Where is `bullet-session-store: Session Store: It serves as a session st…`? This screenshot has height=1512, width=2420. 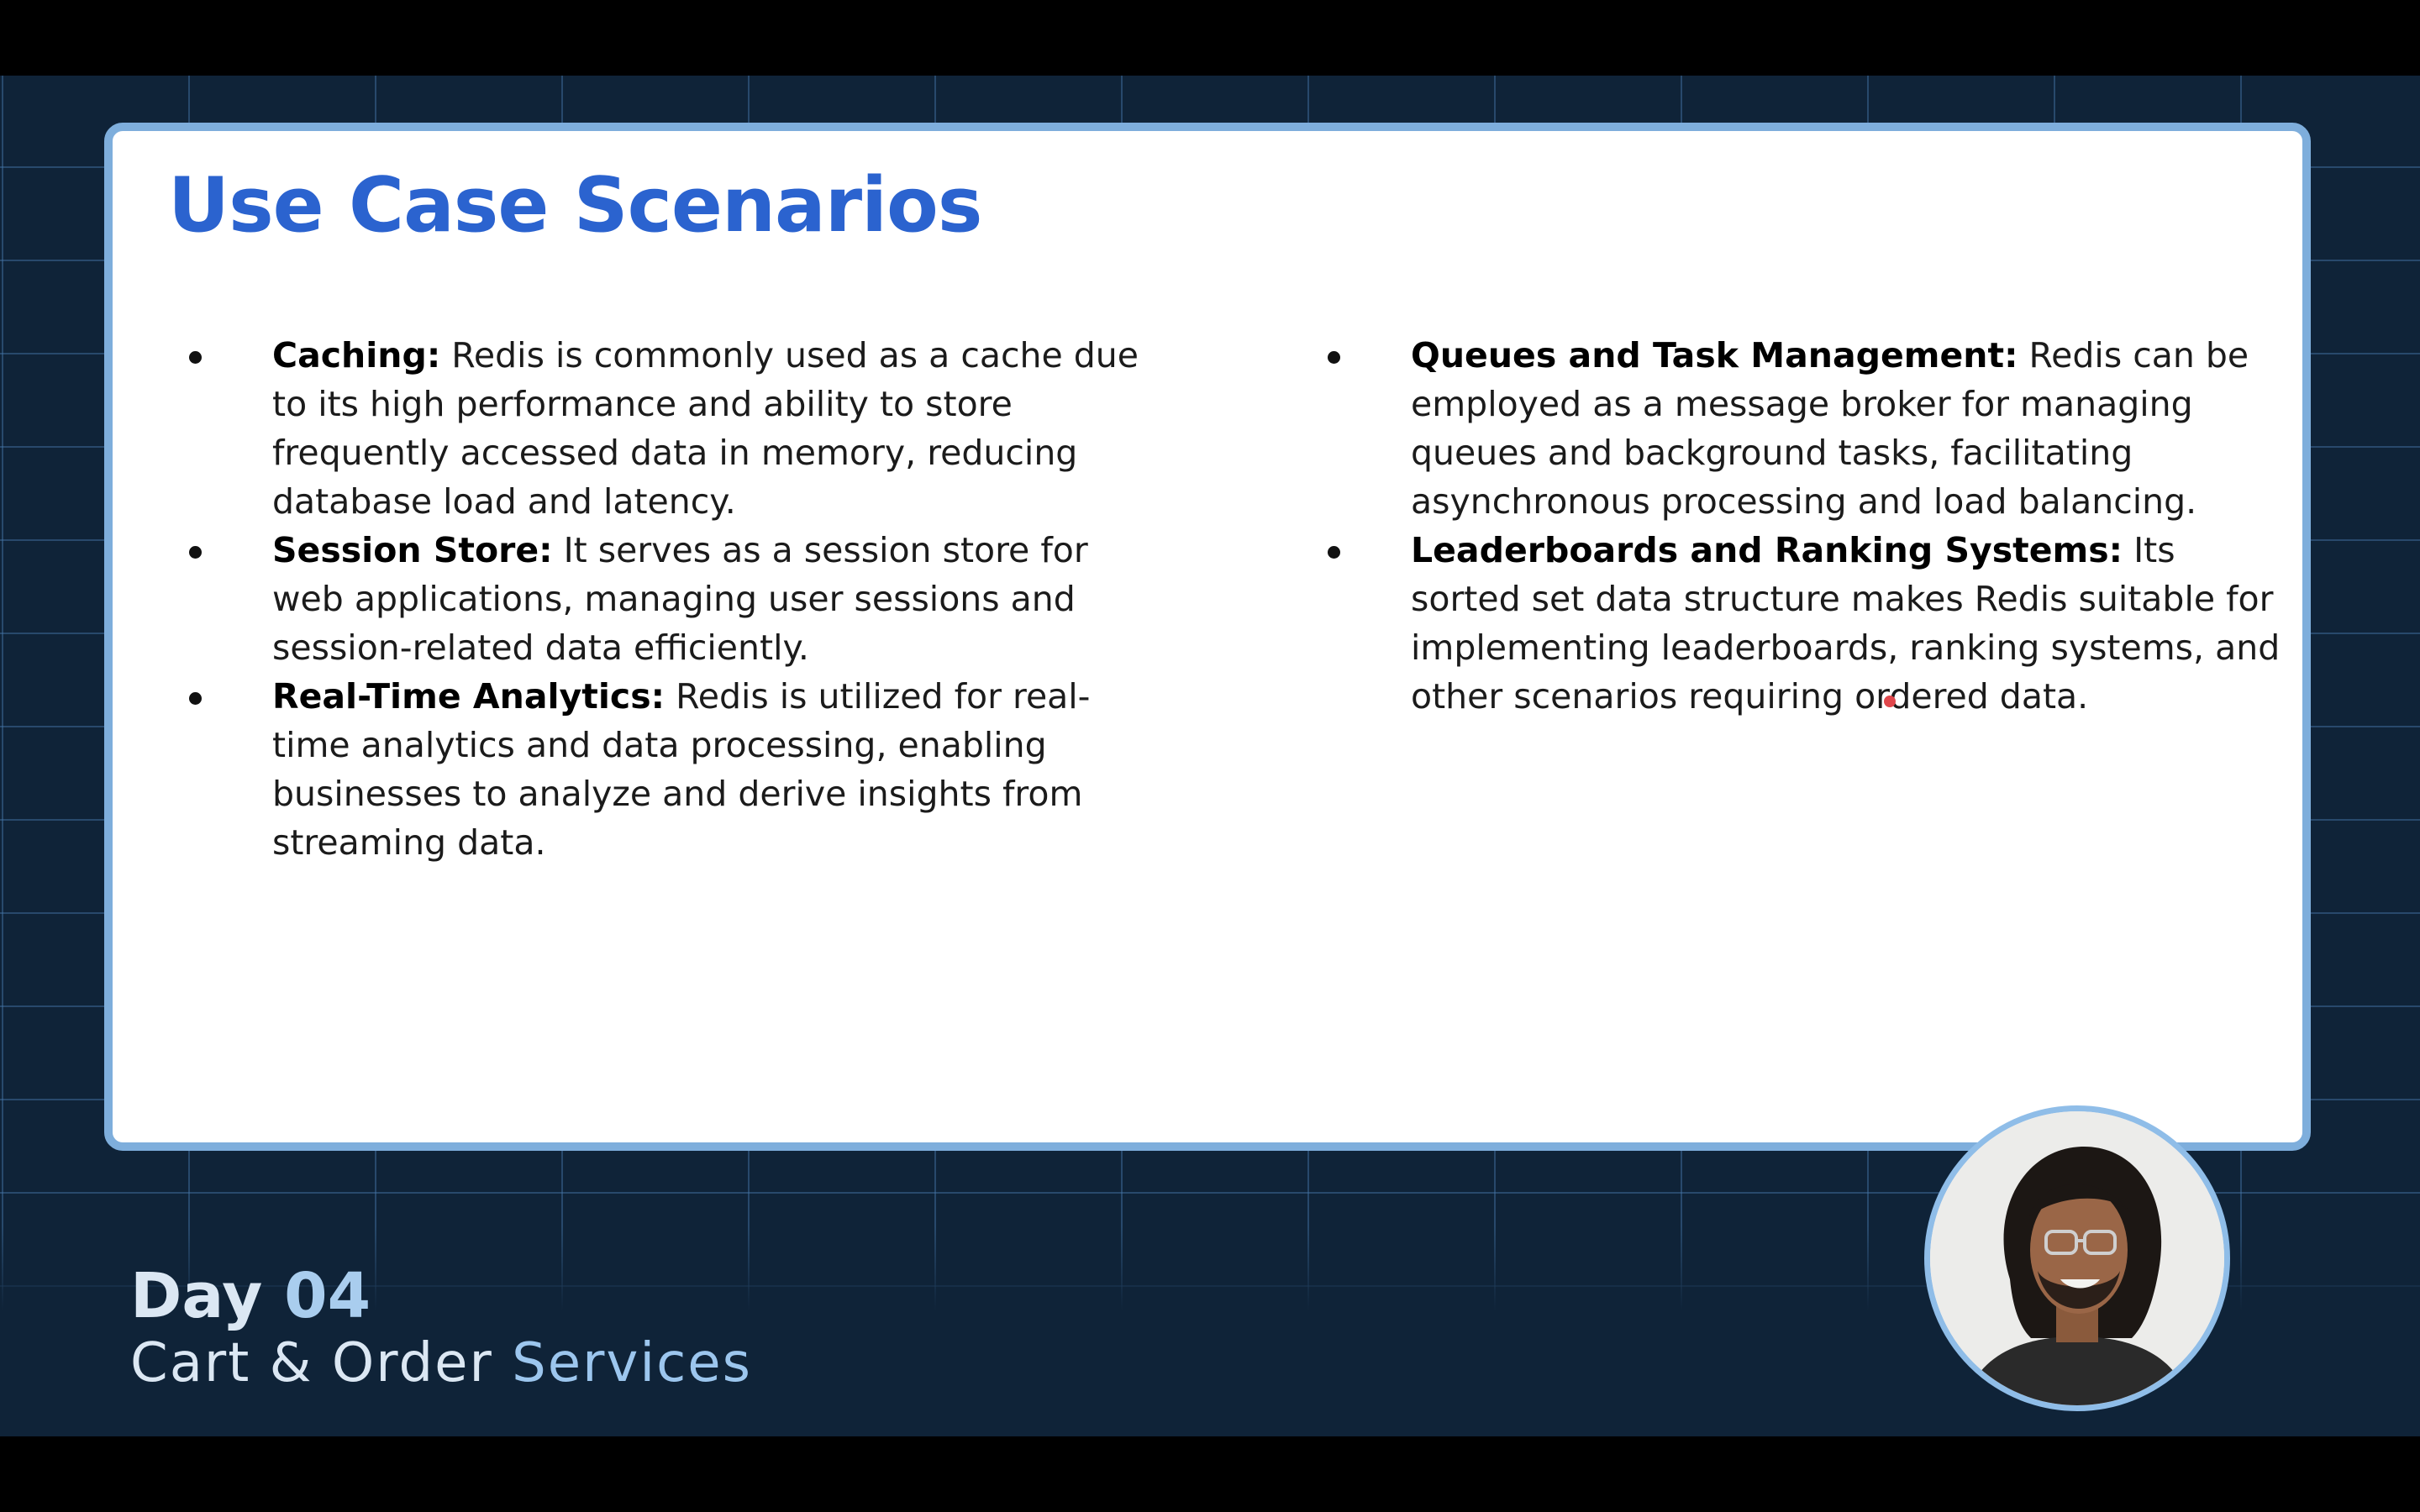 bullet-session-store: Session Store: It serves as a session st… is located at coordinates (672, 599).